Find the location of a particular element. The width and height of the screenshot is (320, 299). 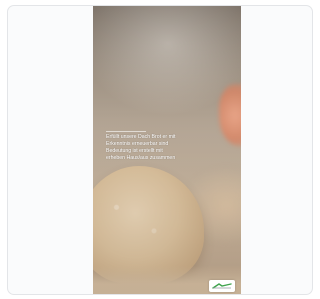

brand-logo-icon is located at coordinates (222, 286).